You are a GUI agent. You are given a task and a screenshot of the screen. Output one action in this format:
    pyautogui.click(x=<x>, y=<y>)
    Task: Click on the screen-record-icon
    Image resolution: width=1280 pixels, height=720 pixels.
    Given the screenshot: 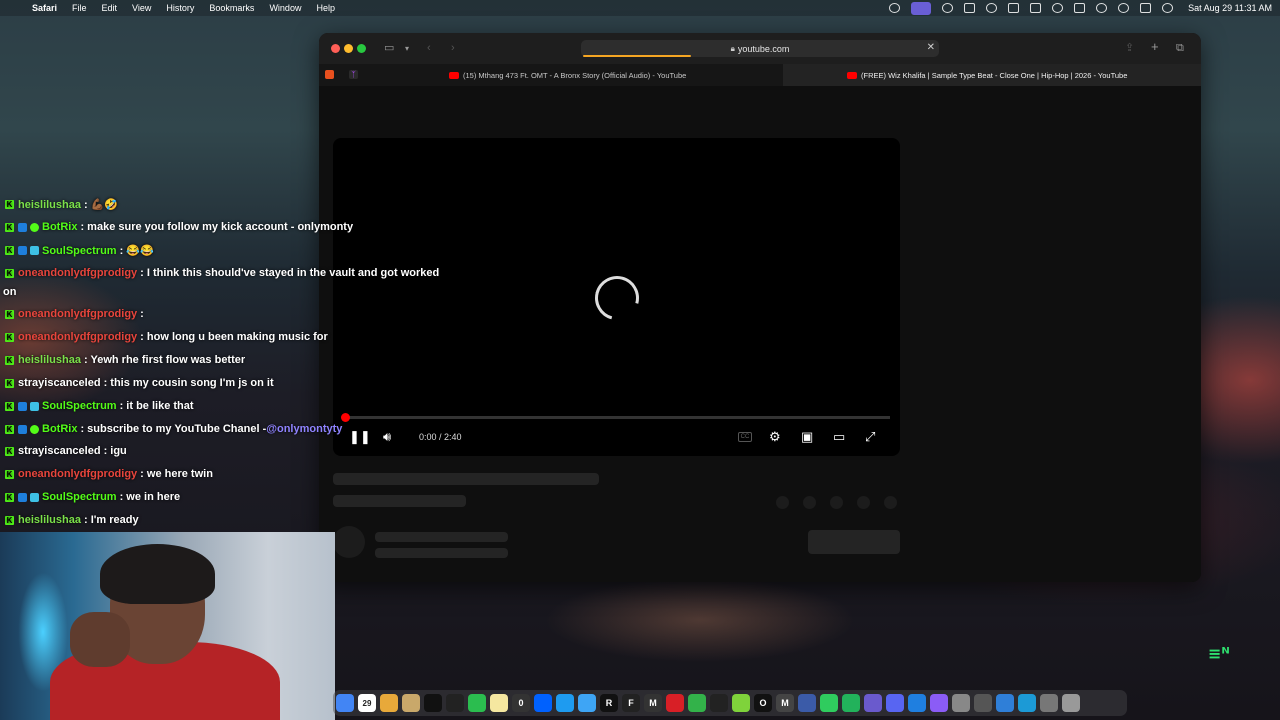 What is the action you would take?
    pyautogui.click(x=921, y=8)
    